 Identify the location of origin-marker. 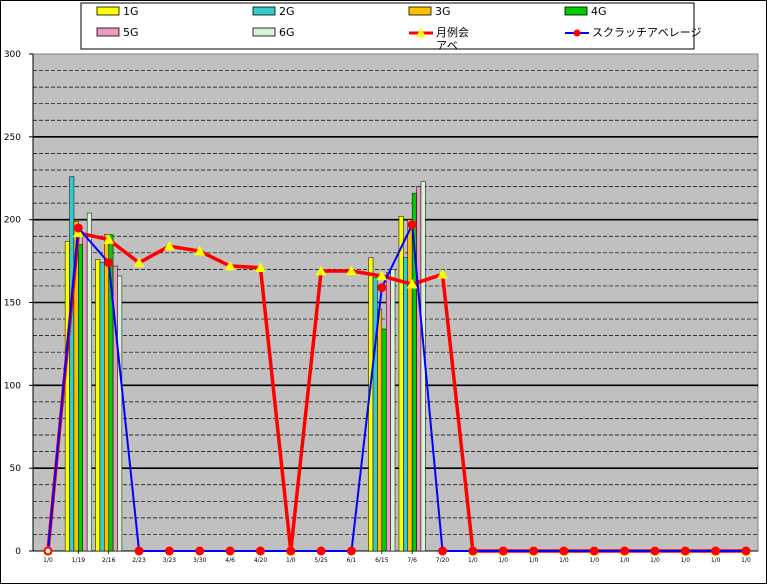
(48, 551).